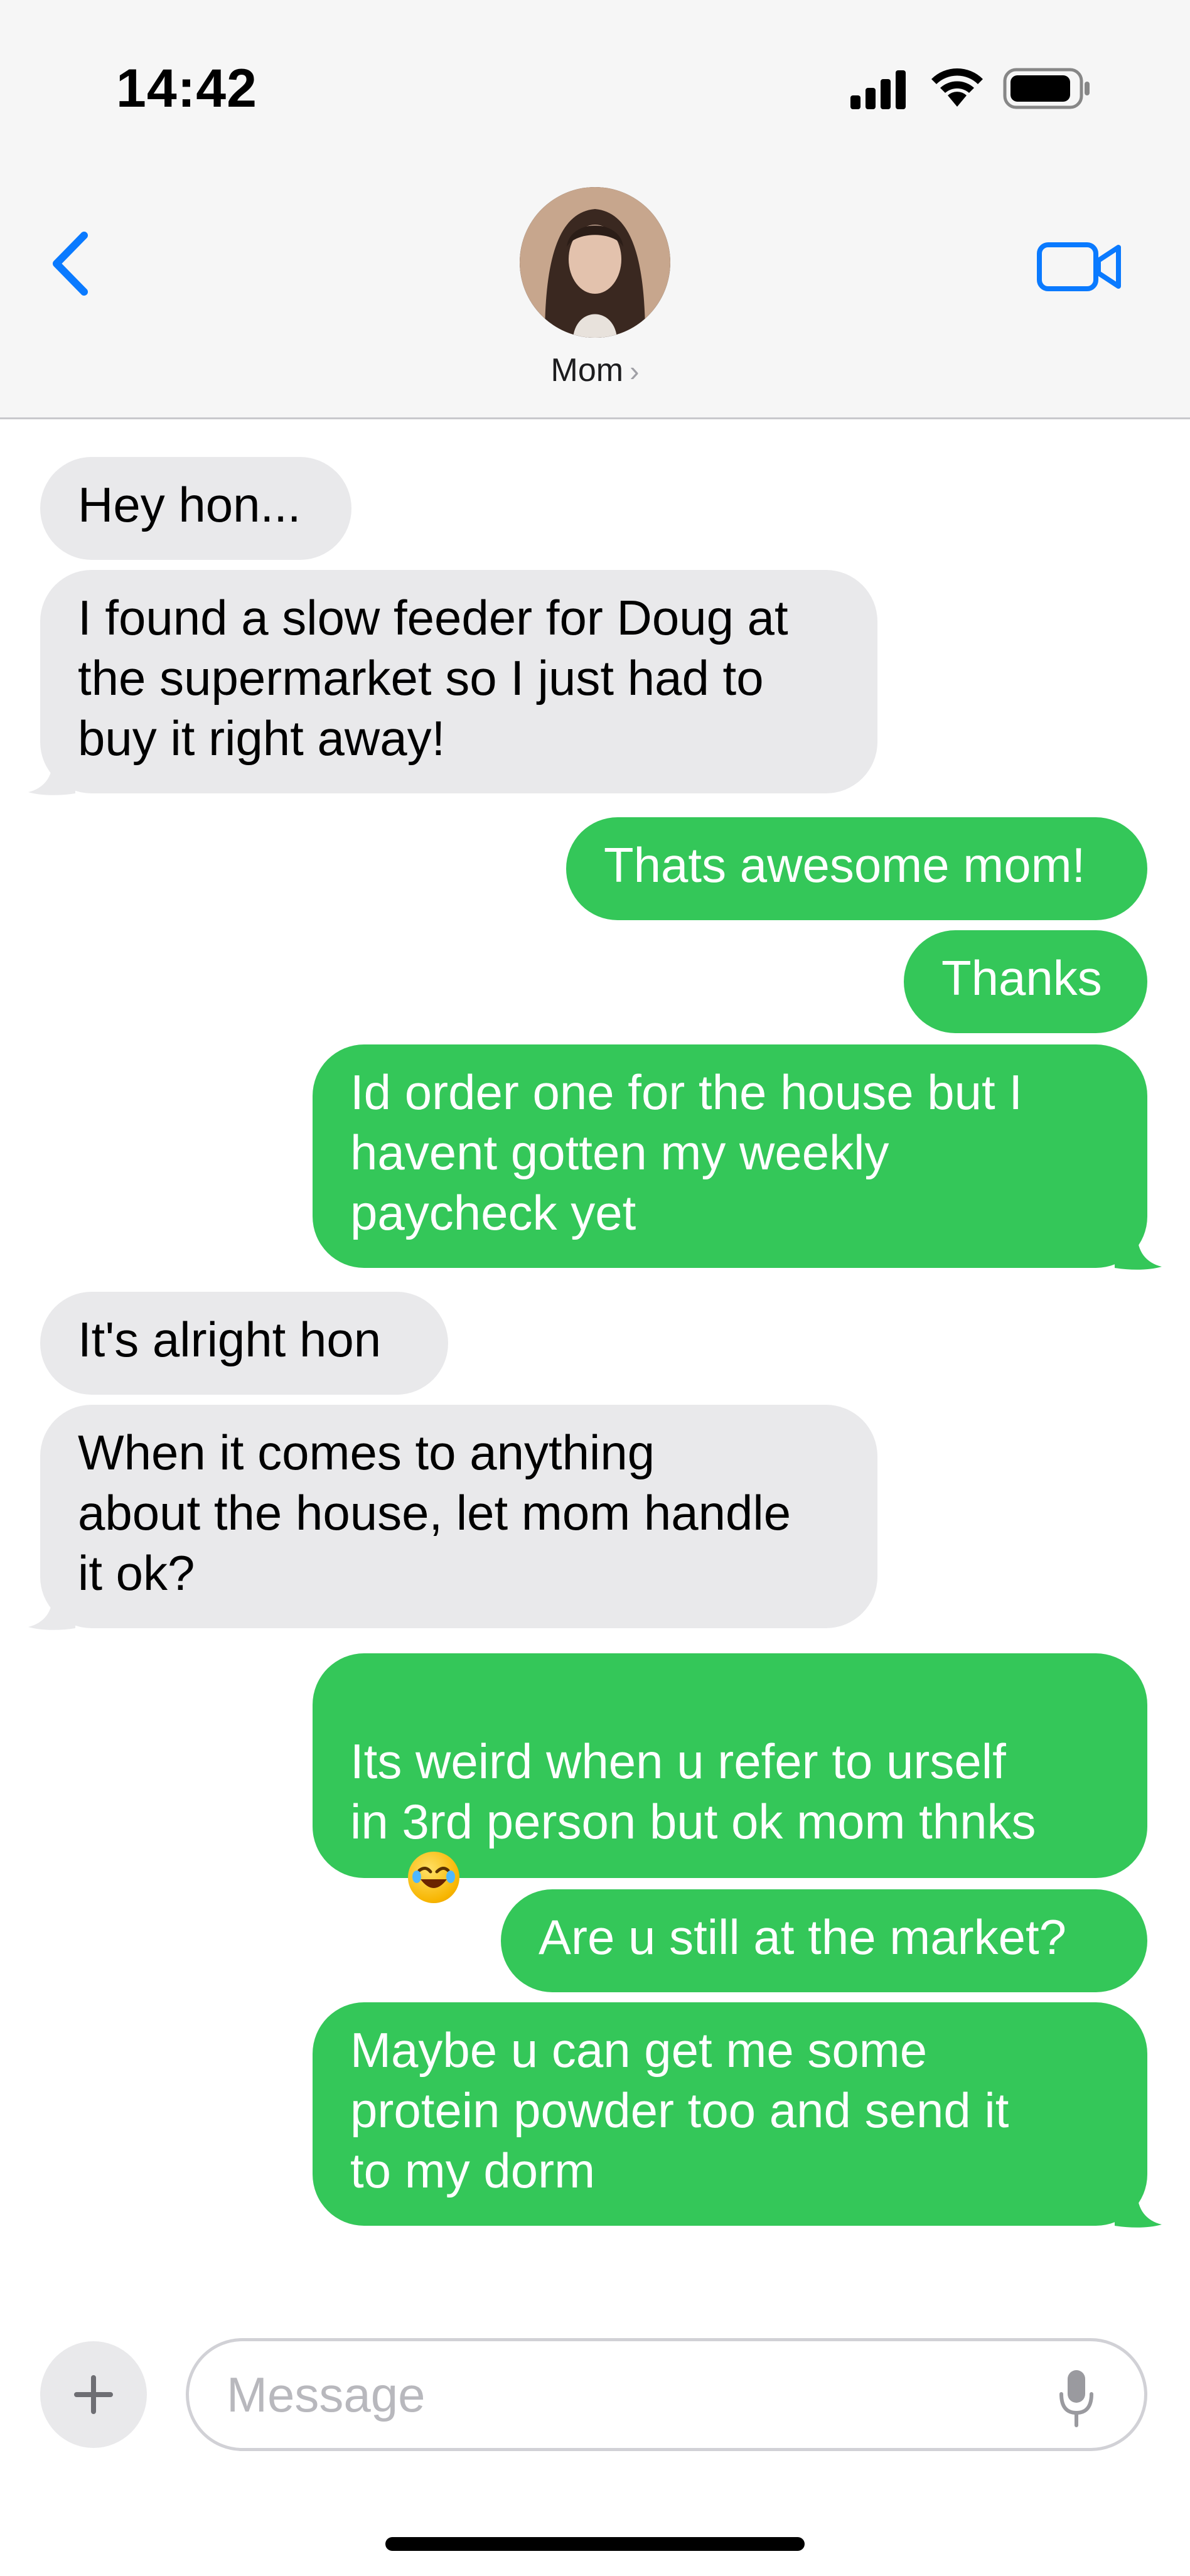  I want to click on home-indicator, so click(595, 2544).